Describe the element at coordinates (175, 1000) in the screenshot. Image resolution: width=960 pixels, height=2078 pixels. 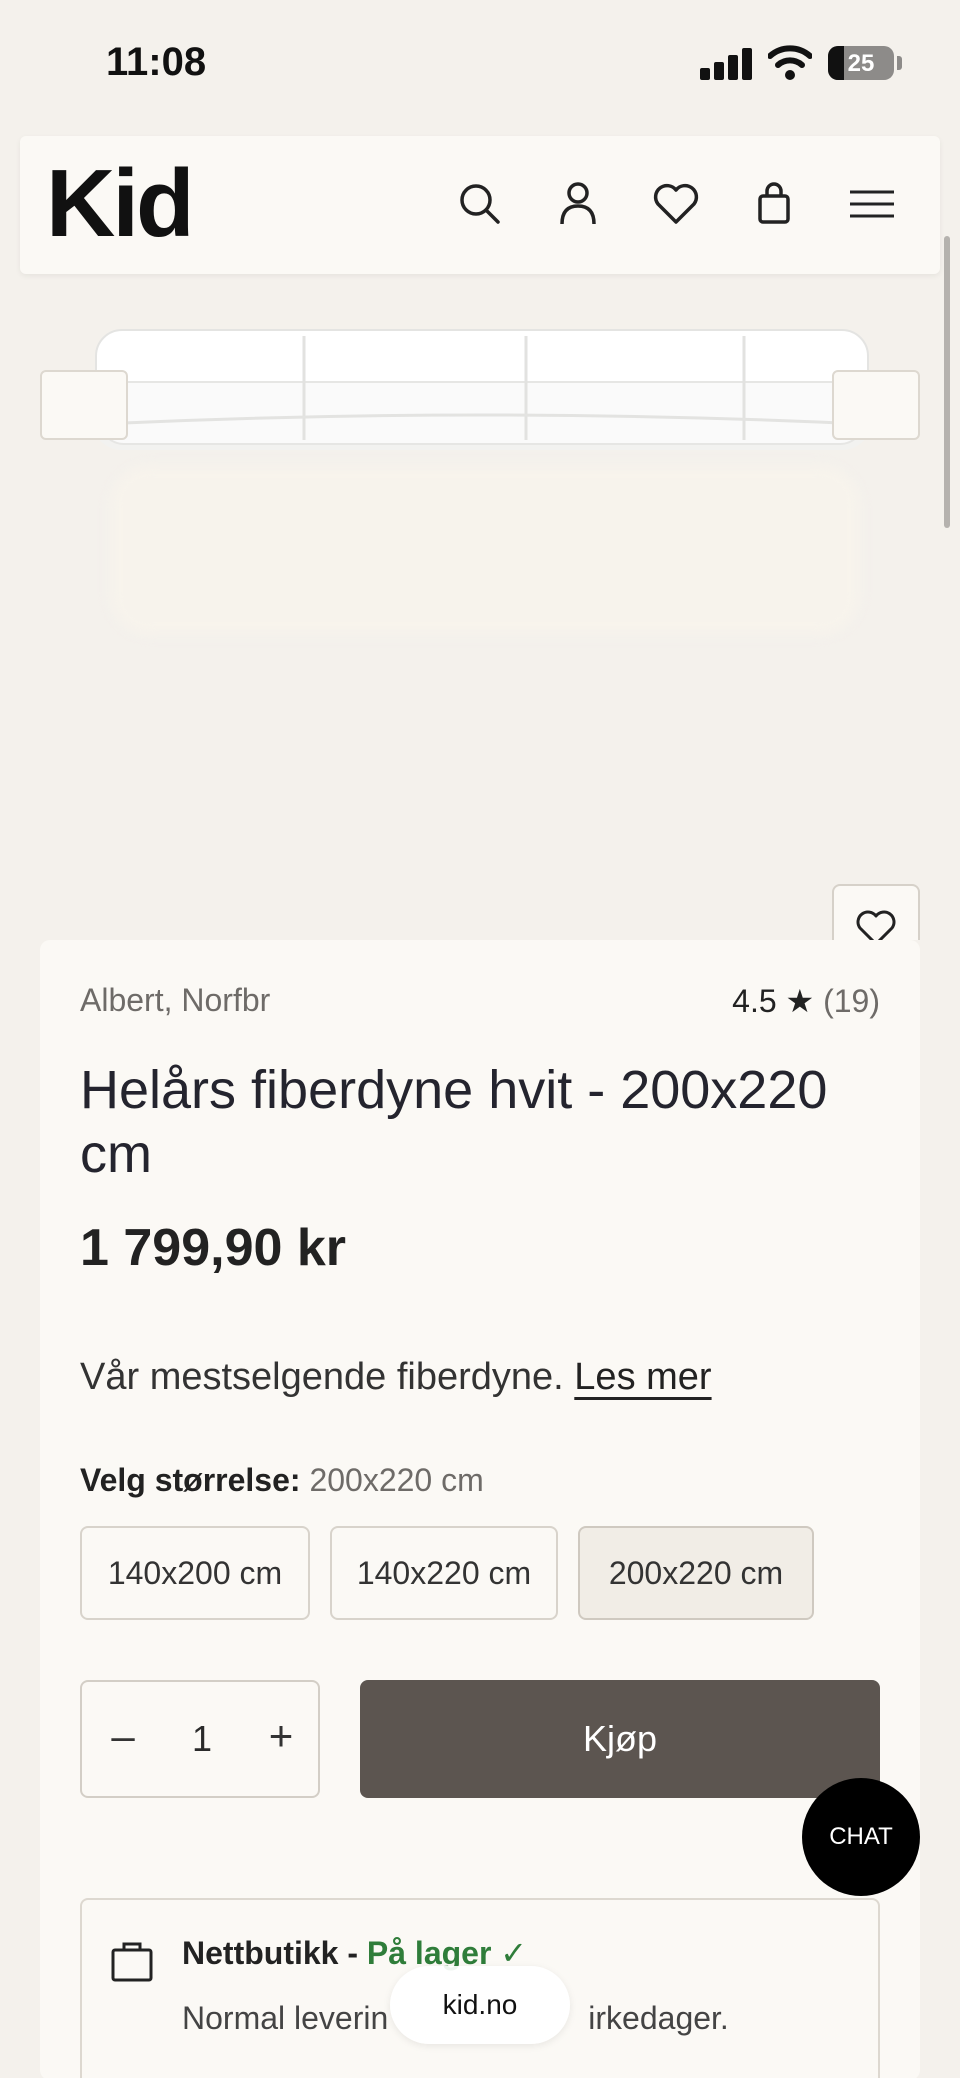
I see `product-brand: Albert, Norfbr` at that location.